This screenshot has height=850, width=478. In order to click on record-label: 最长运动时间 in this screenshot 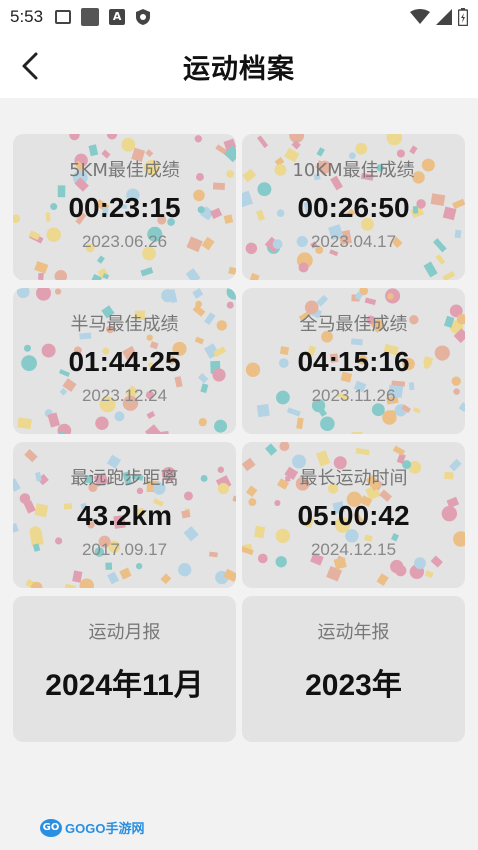, I will do `click(353, 478)`.